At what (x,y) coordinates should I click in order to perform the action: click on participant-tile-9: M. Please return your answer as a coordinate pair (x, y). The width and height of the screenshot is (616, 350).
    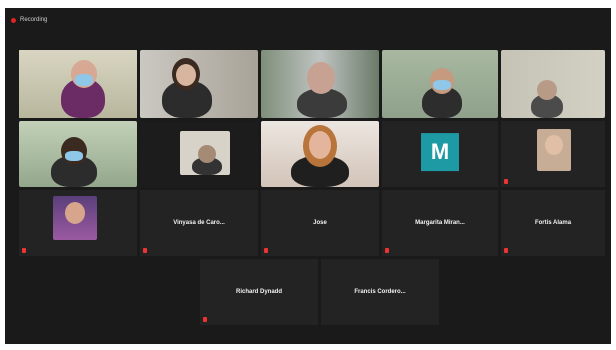
    Looking at the image, I should click on (440, 154).